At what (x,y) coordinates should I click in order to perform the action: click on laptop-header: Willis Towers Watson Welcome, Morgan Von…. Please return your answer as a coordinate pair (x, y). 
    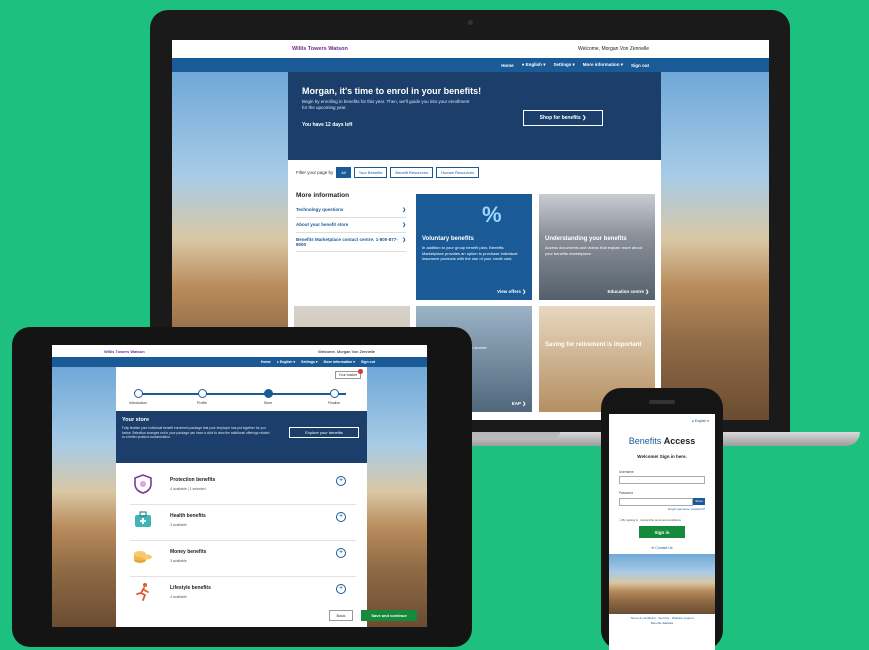
    Looking at the image, I should click on (470, 49).